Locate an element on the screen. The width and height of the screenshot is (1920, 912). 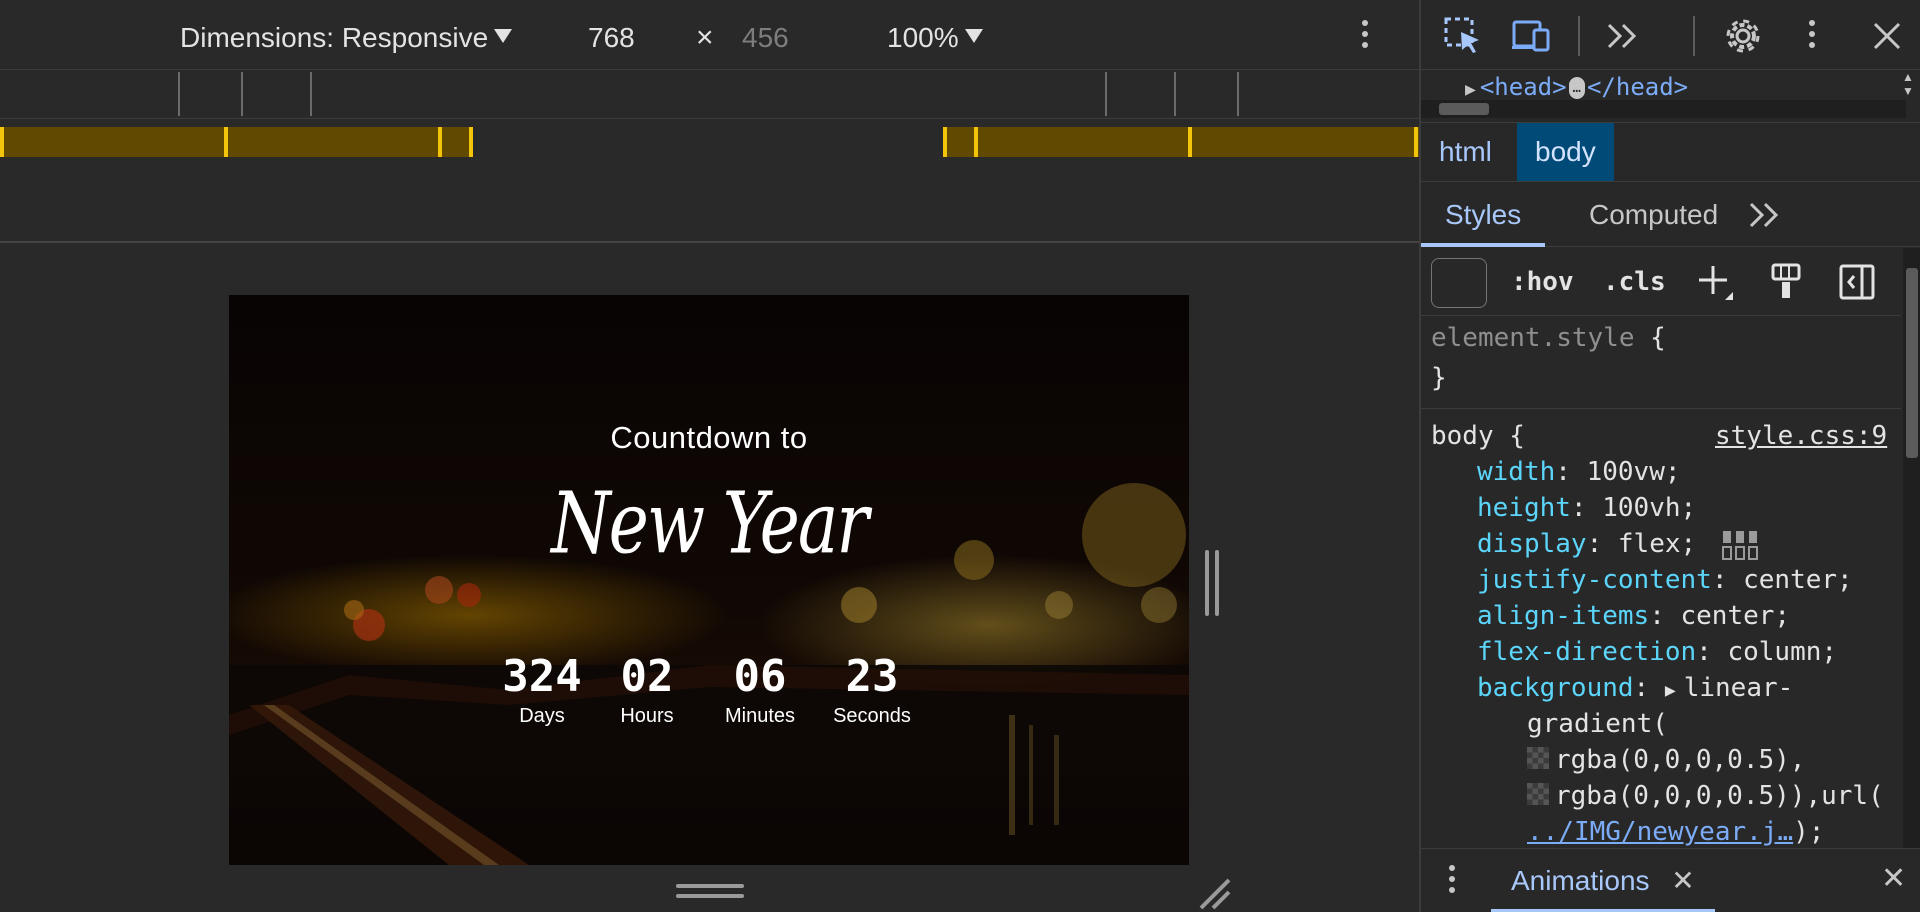
width-input: 768 is located at coordinates (611, 38).